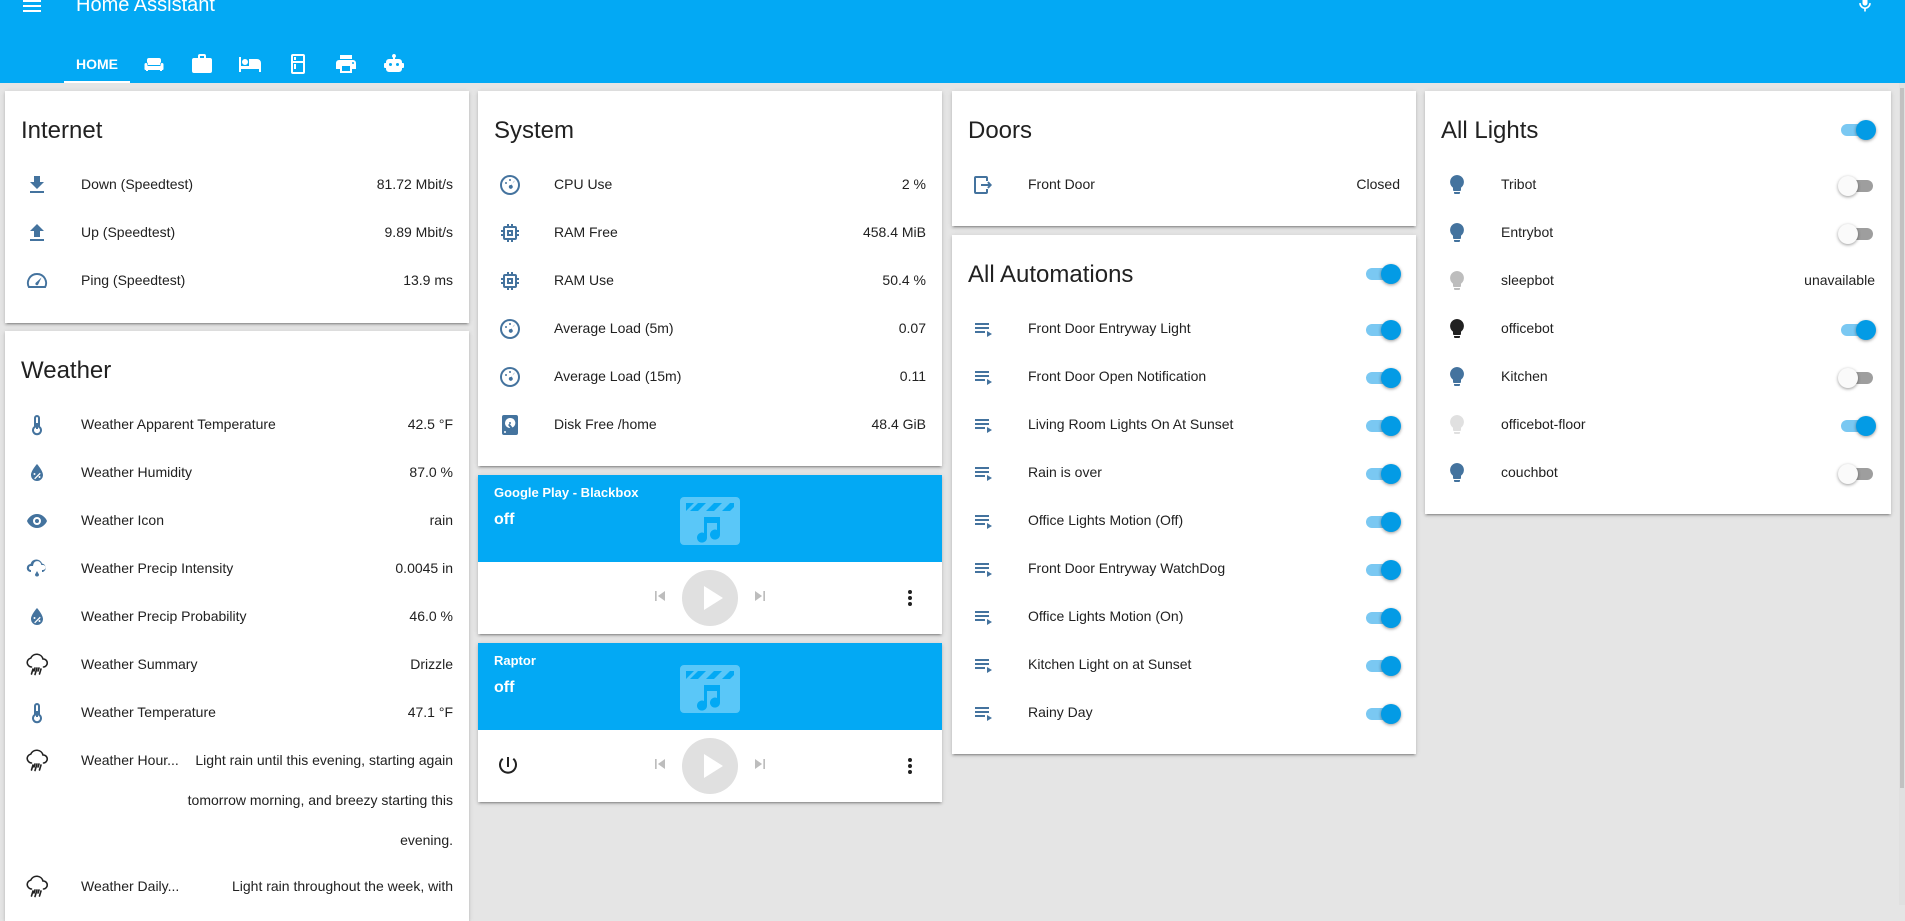  What do you see at coordinates (394, 63) in the screenshot?
I see `tab-robots` at bounding box center [394, 63].